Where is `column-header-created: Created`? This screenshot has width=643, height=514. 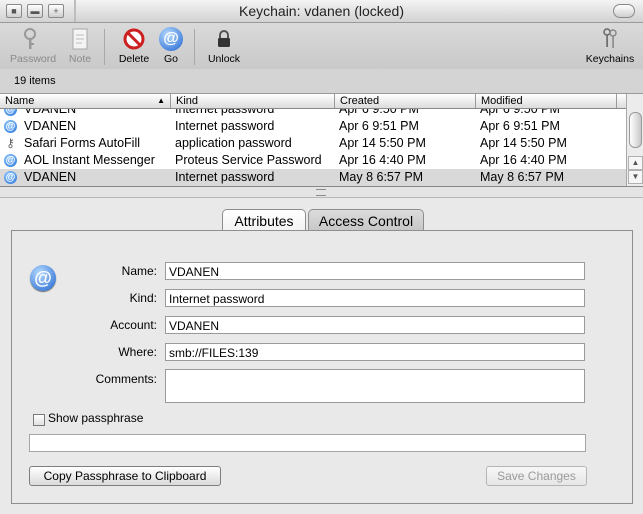 column-header-created: Created is located at coordinates (405, 101).